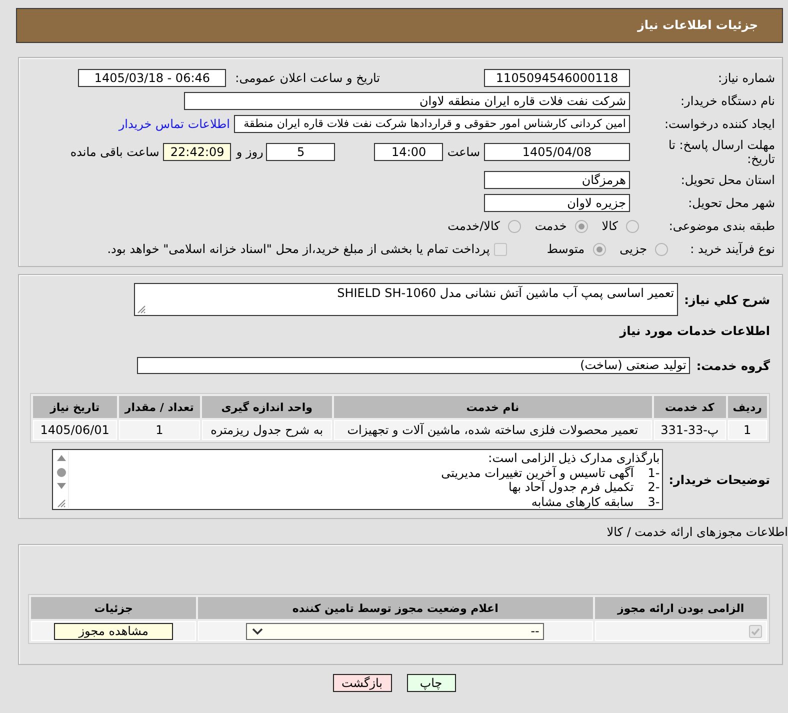 This screenshot has height=713, width=788. Describe the element at coordinates (505, 294) in the screenshot. I see `description-text: تعمیر اساسی پمپ آب ماشین آتش نشانی مدل SHIELD SH-1060` at that location.